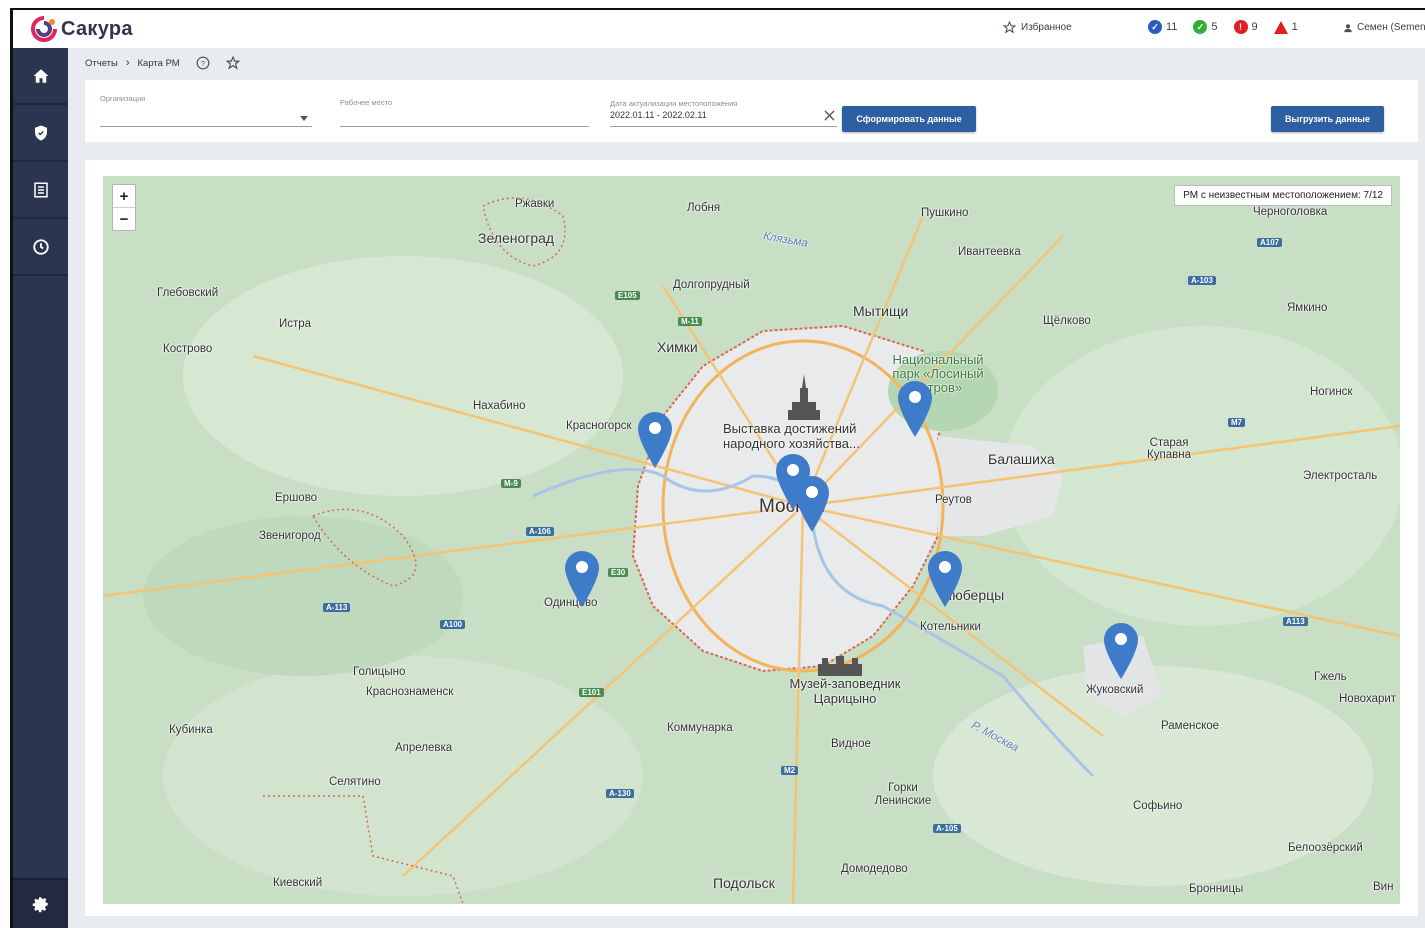 The image size is (1425, 928). What do you see at coordinates (1009, 27) in the screenshot?
I see `star-icon` at bounding box center [1009, 27].